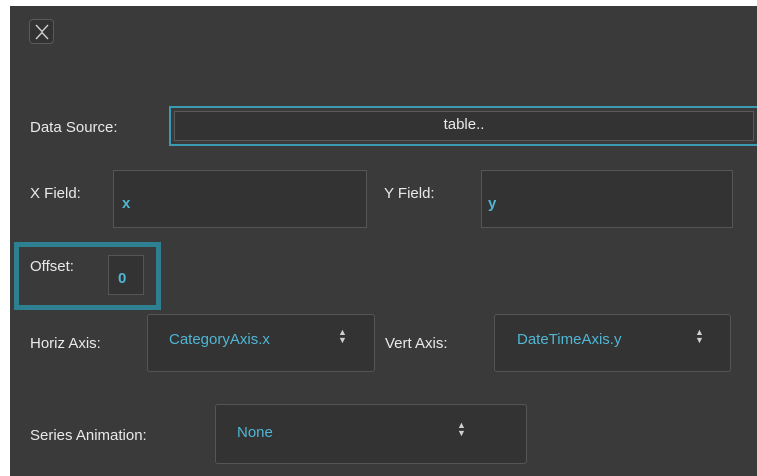  Describe the element at coordinates (416, 343) in the screenshot. I see `vert-axis-label: Vert Axis:` at that location.